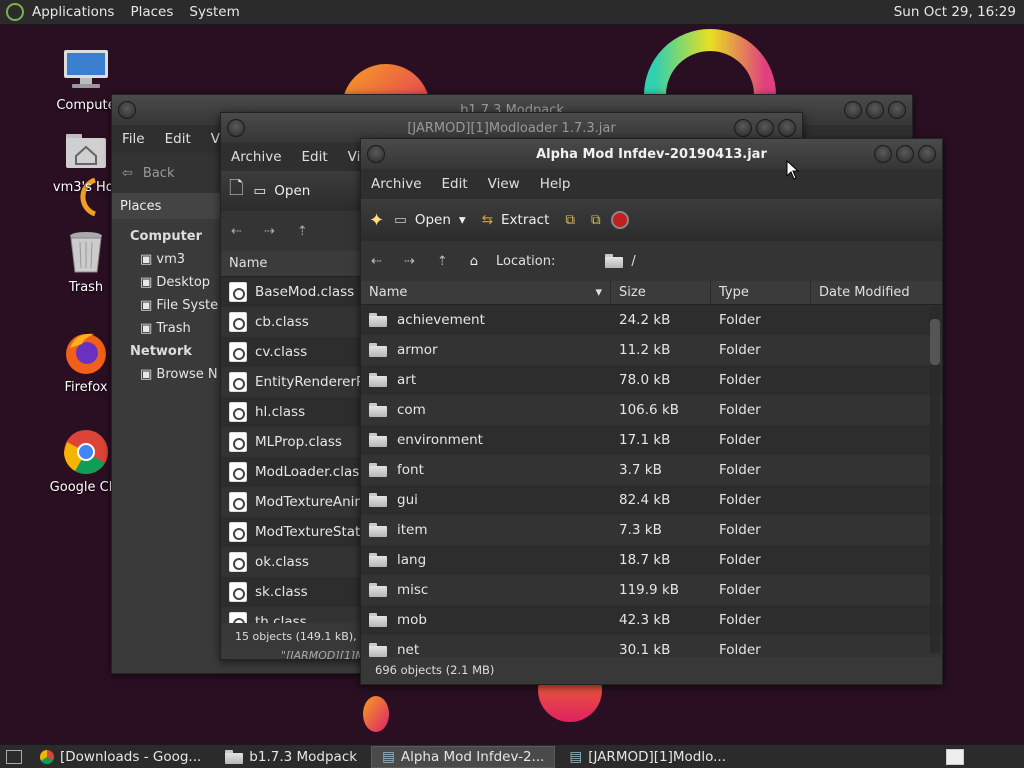 The image size is (1024, 768). I want to click on open-button: ▭ Open, so click(281, 191).